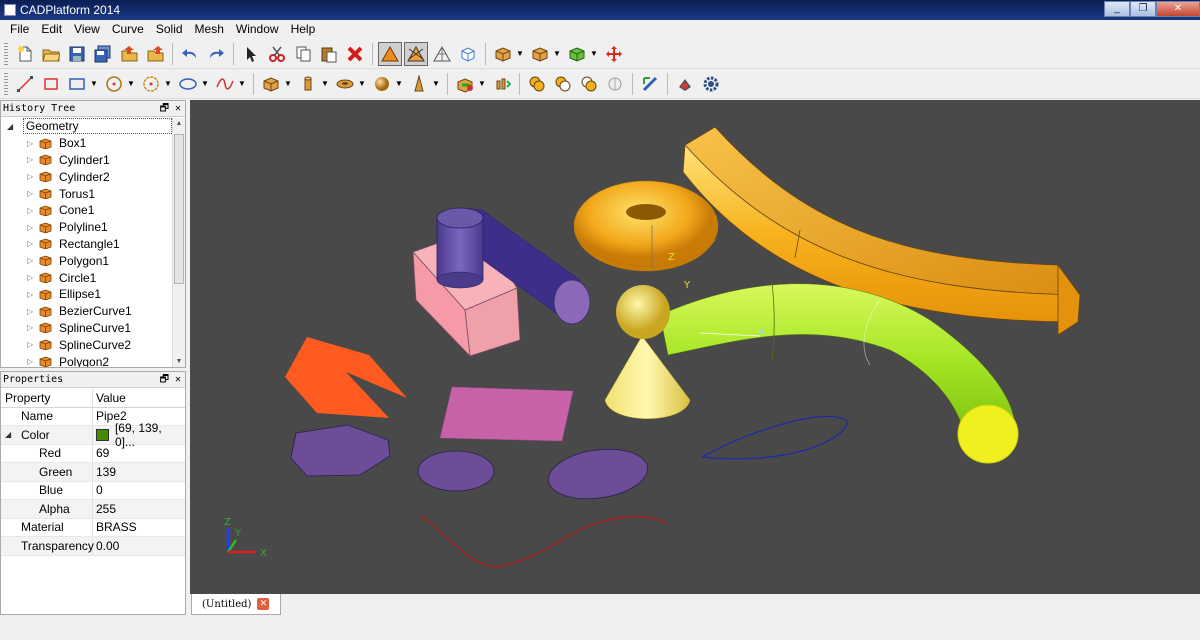 Image resolution: width=1200 pixels, height=640 pixels. What do you see at coordinates (236, 604) in the screenshot?
I see `tab-untitled: (Untitled) ✕` at bounding box center [236, 604].